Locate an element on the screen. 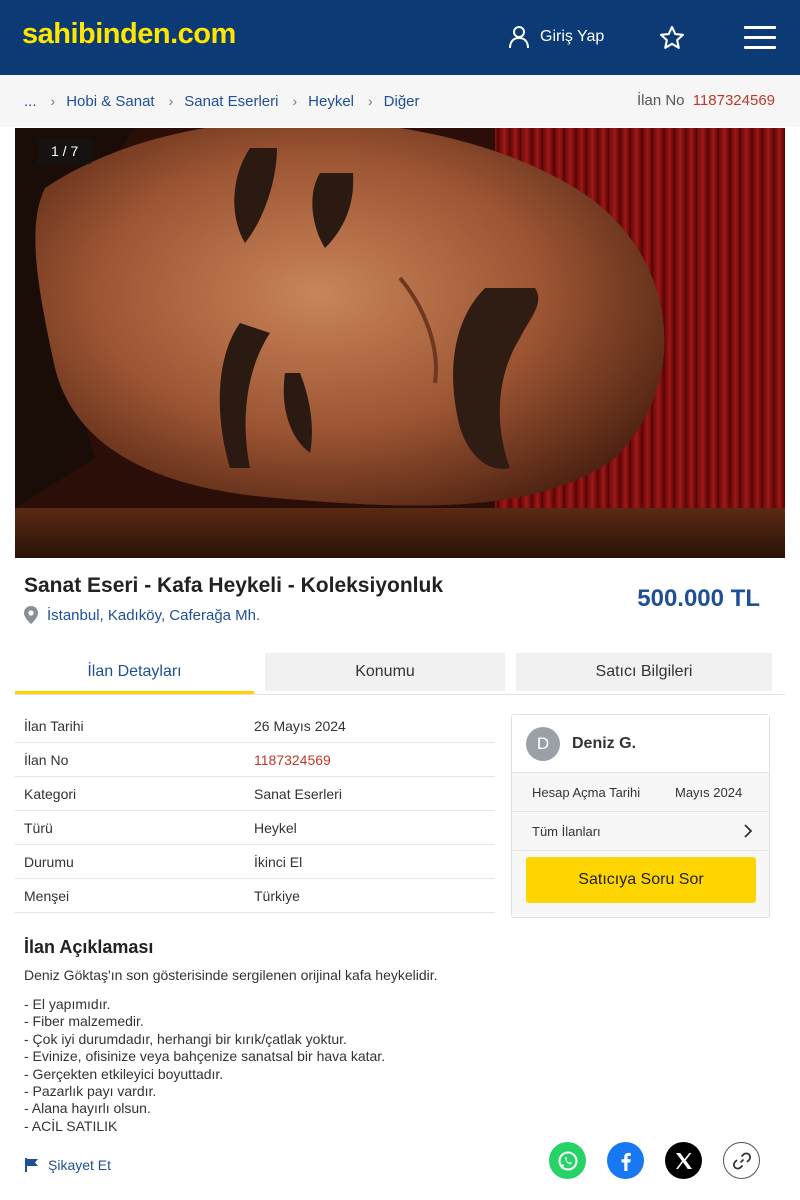 This screenshot has width=800, height=1200. link-glyph is located at coordinates (741, 1160).